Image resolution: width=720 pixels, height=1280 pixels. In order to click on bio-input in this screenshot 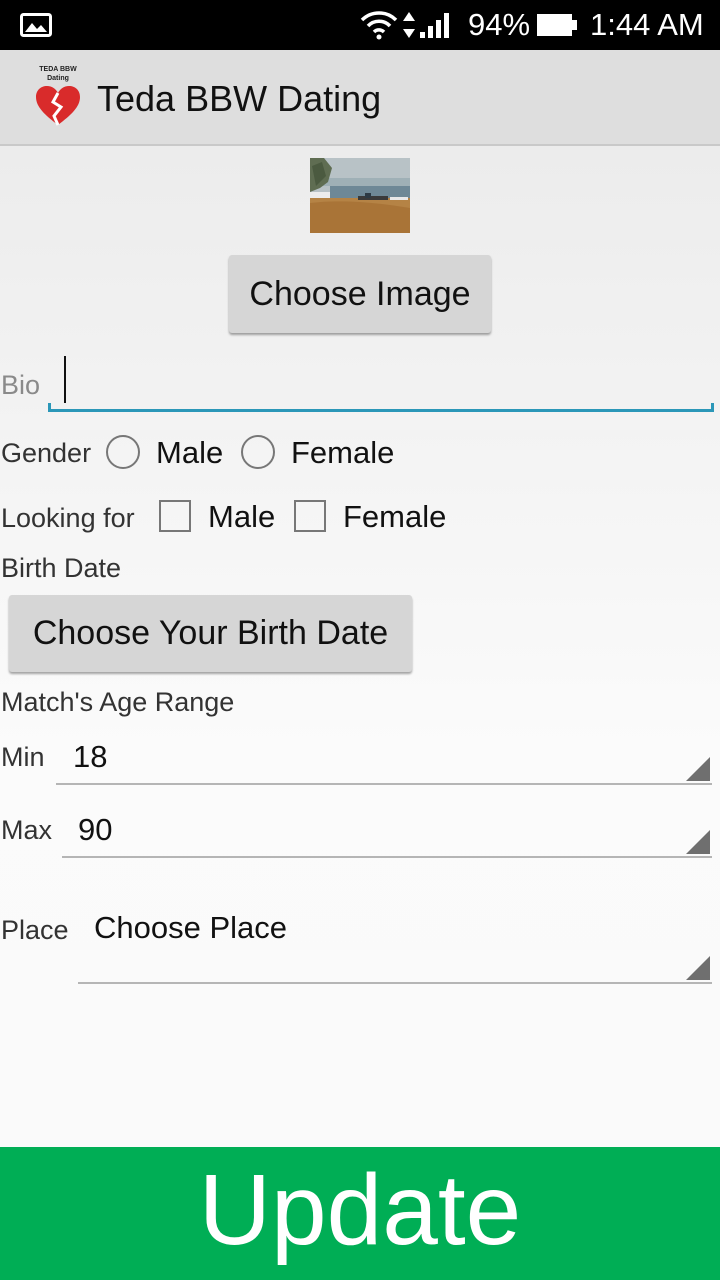, I will do `click(381, 382)`.